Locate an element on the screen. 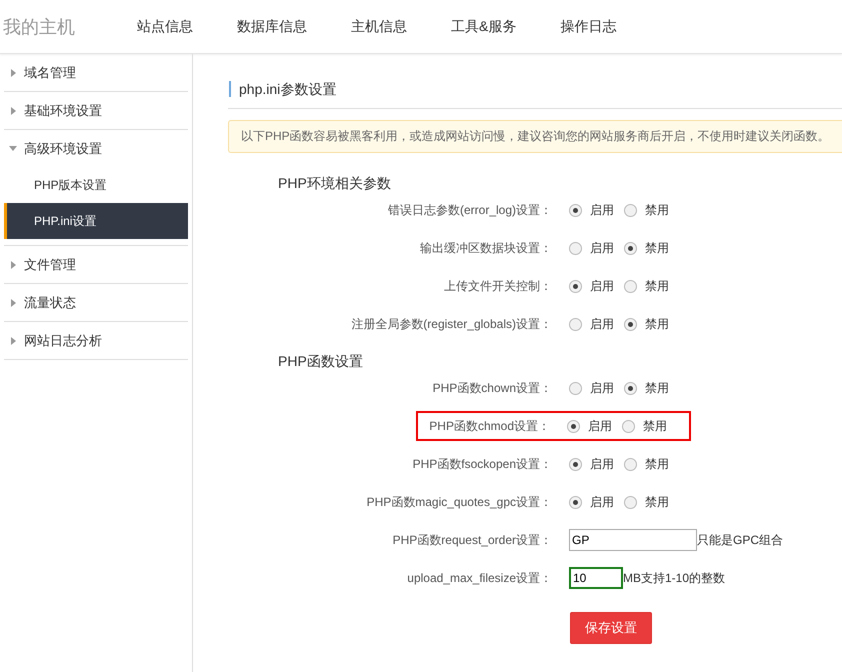  nav-link: 站点信息 is located at coordinates (165, 27).